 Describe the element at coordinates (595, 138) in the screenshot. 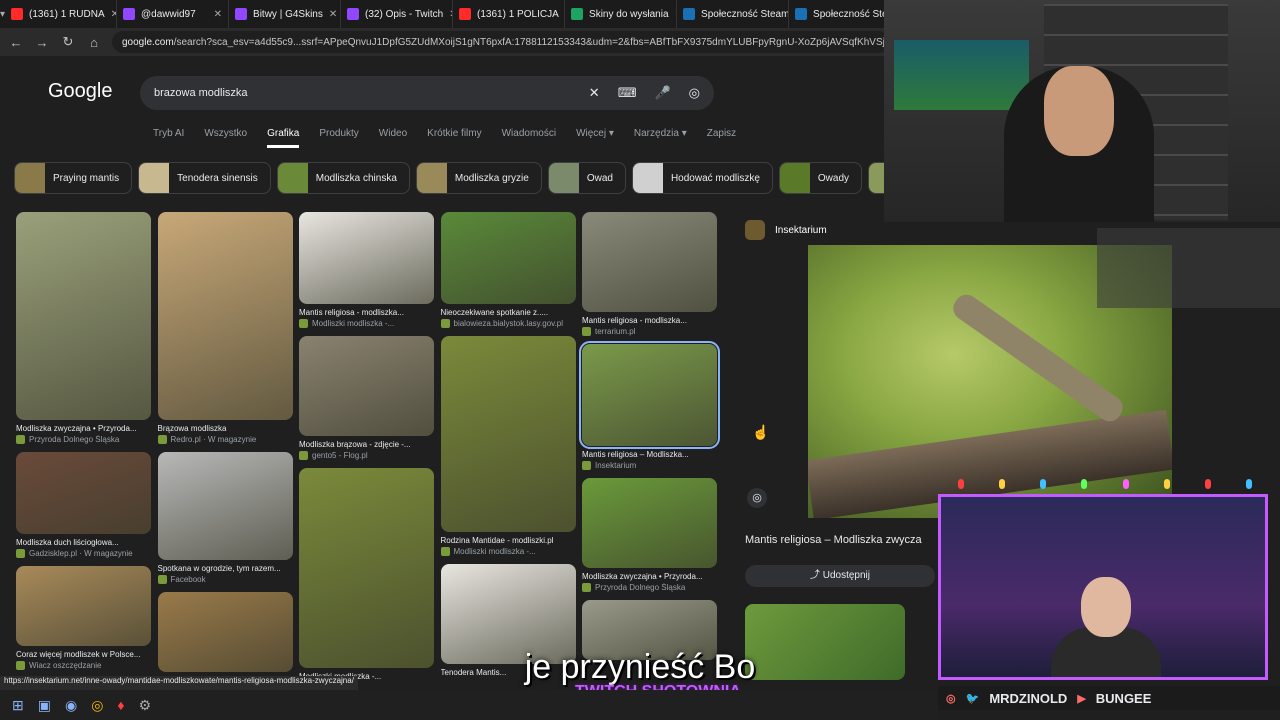

I see `search-tab: Więcej ▾` at that location.